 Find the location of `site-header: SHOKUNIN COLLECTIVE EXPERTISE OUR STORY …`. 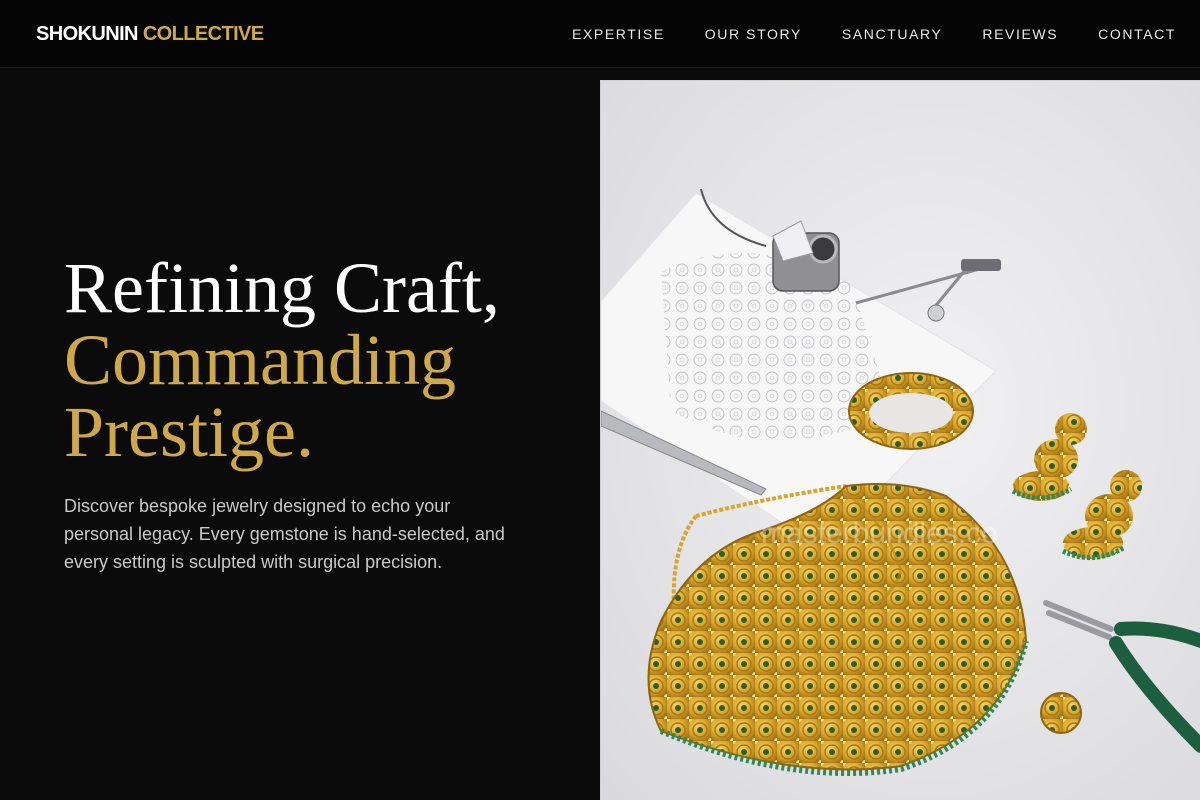

site-header: SHOKUNIN COLLECTIVE EXPERTISE OUR STORY … is located at coordinates (600, 34).